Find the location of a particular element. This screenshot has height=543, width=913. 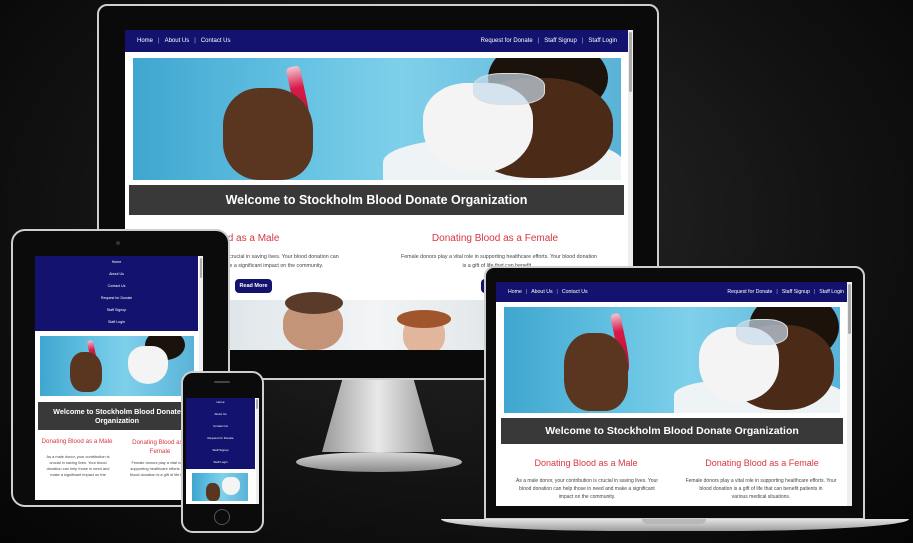

tablet-nav-request: Request for Donate is located at coordinates (116, 298).